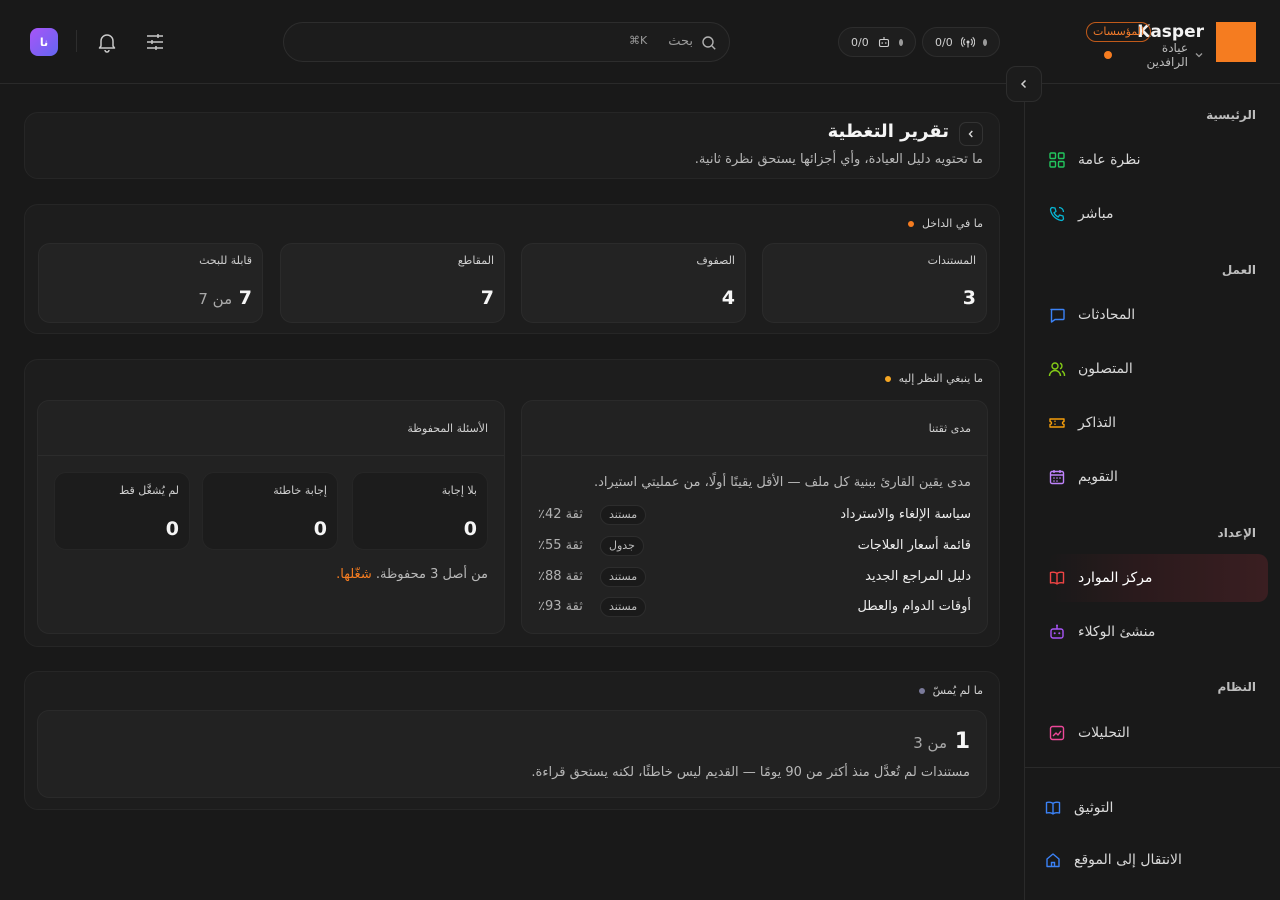 The image size is (1280, 900). Describe the element at coordinates (961, 42) in the screenshot. I see `broadcast-status-pill: 0/0` at that location.